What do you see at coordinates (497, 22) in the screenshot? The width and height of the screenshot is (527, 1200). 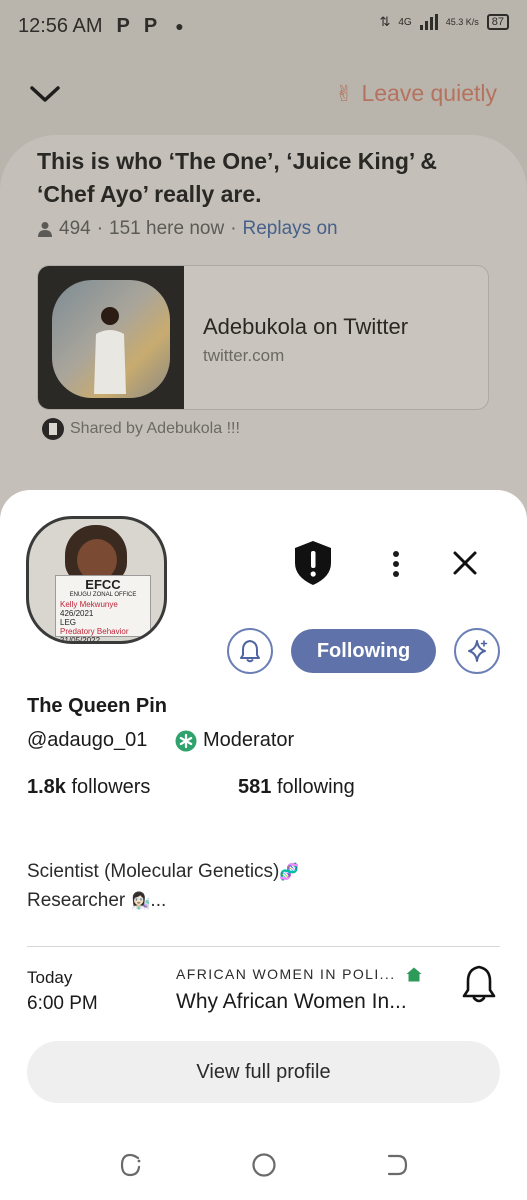 I see `battery-icon: 87` at bounding box center [497, 22].